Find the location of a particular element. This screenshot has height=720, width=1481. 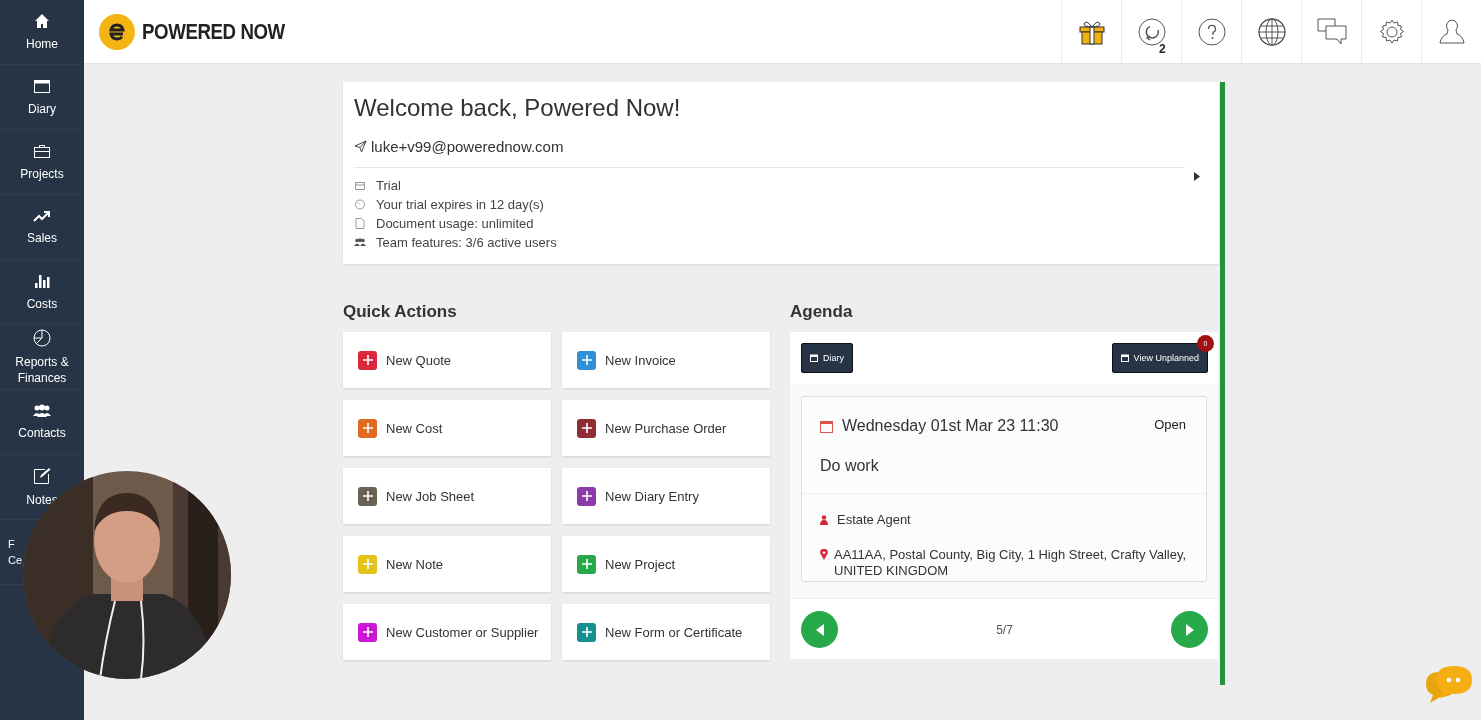

event-address: AA11AA, Postal County, Big City, 1 High Street, Crafty Valley, UNITED KINGDOM is located at coordinates (1011, 563).